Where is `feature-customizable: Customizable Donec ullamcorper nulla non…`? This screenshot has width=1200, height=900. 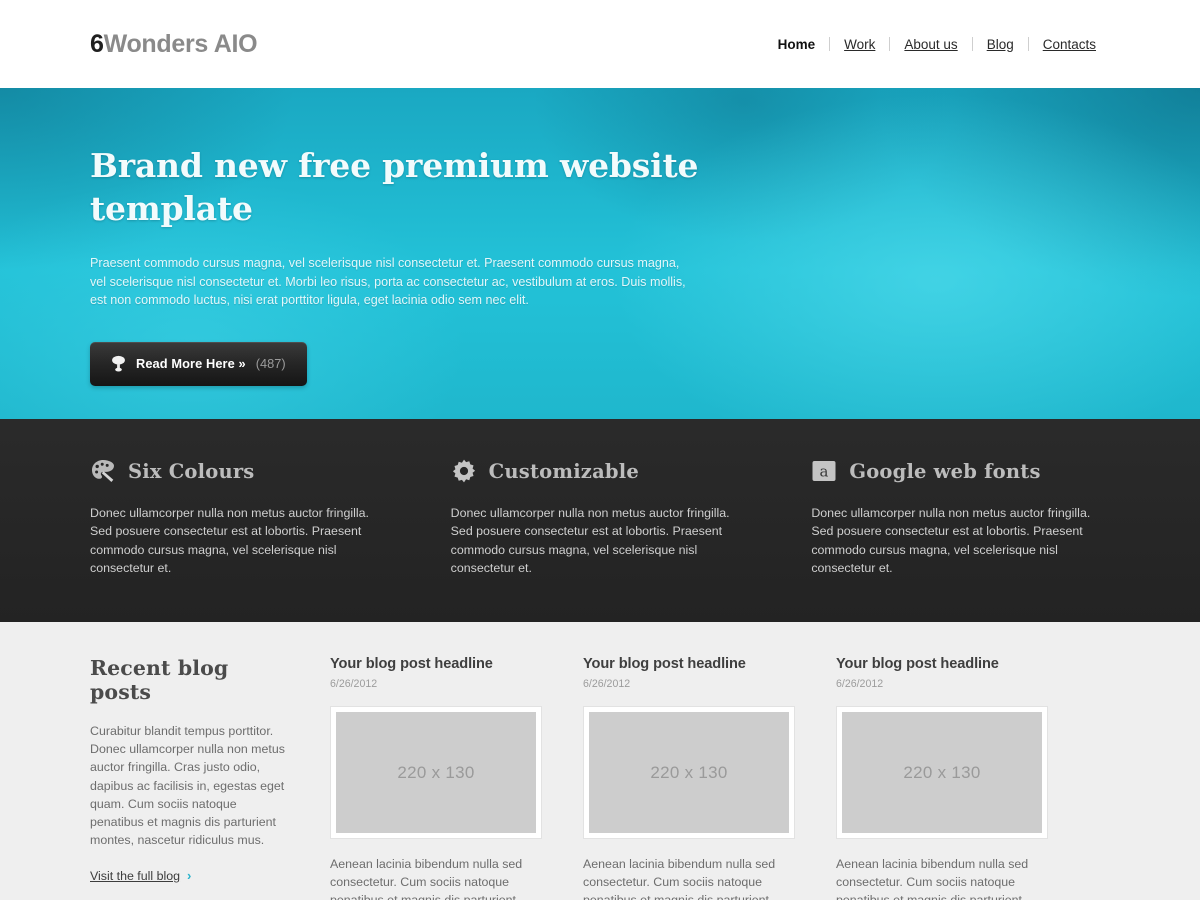
feature-customizable: Customizable Donec ullamcorper nulla non… is located at coordinates (600, 498).